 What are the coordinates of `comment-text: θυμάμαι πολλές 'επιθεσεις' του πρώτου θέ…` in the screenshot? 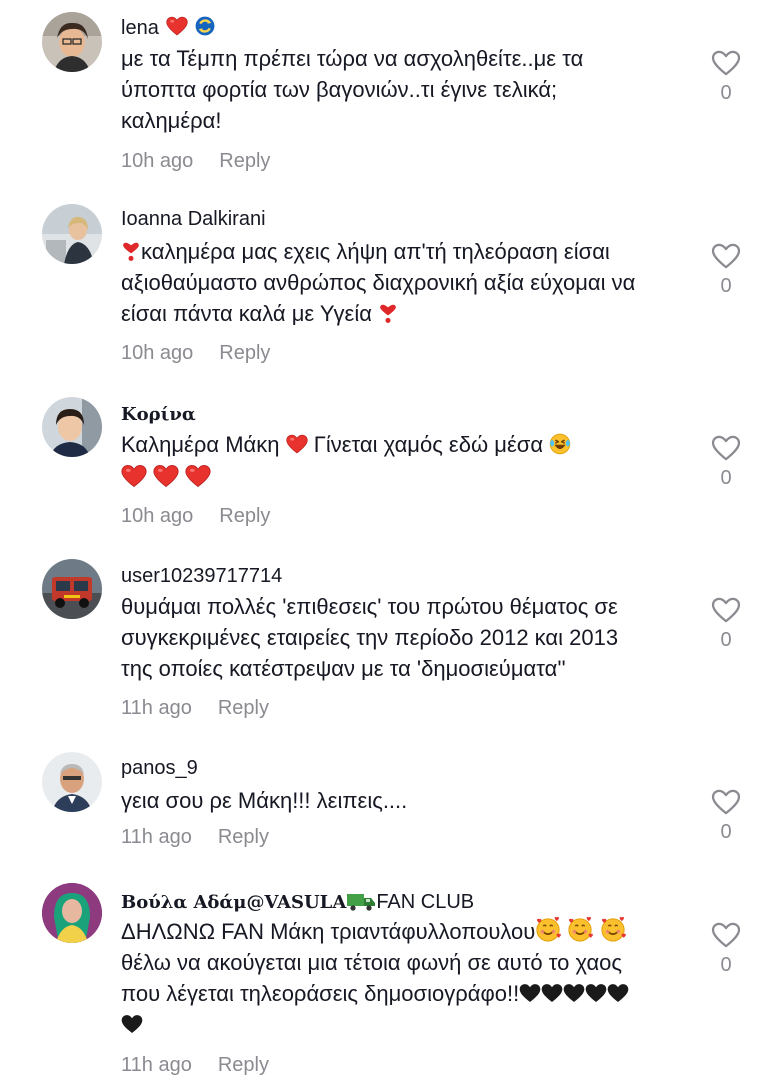 It's located at (370, 637).